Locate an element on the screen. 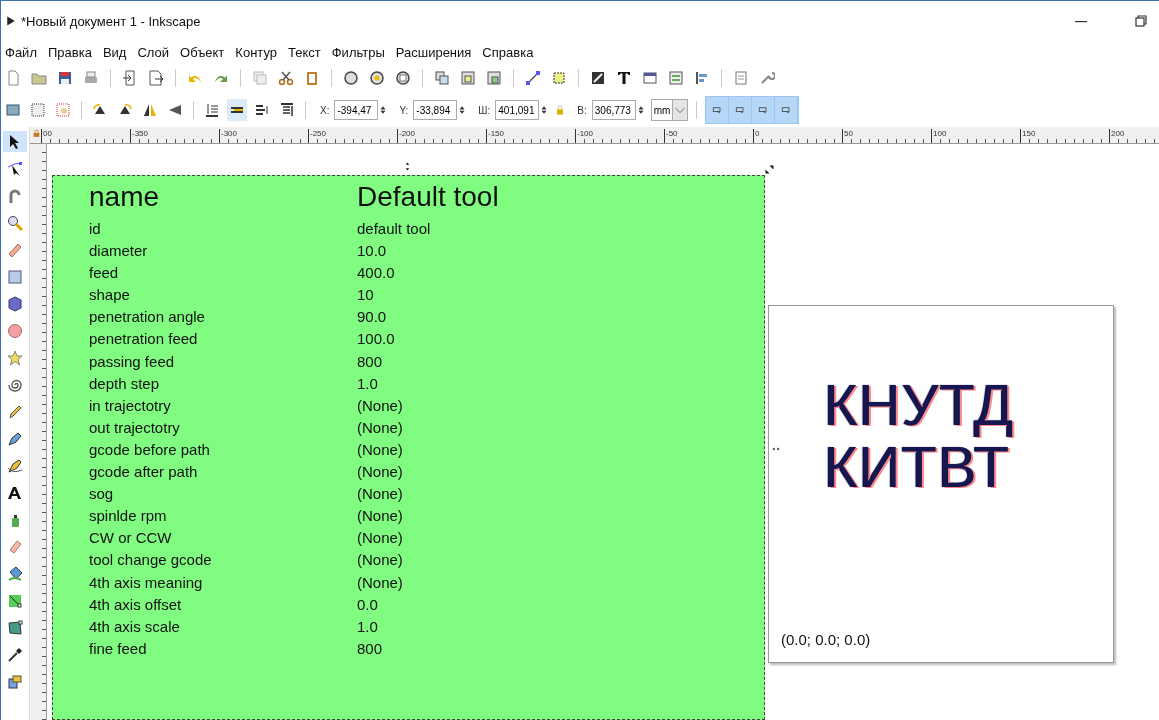  menu-item: Расширения is located at coordinates (433, 52).